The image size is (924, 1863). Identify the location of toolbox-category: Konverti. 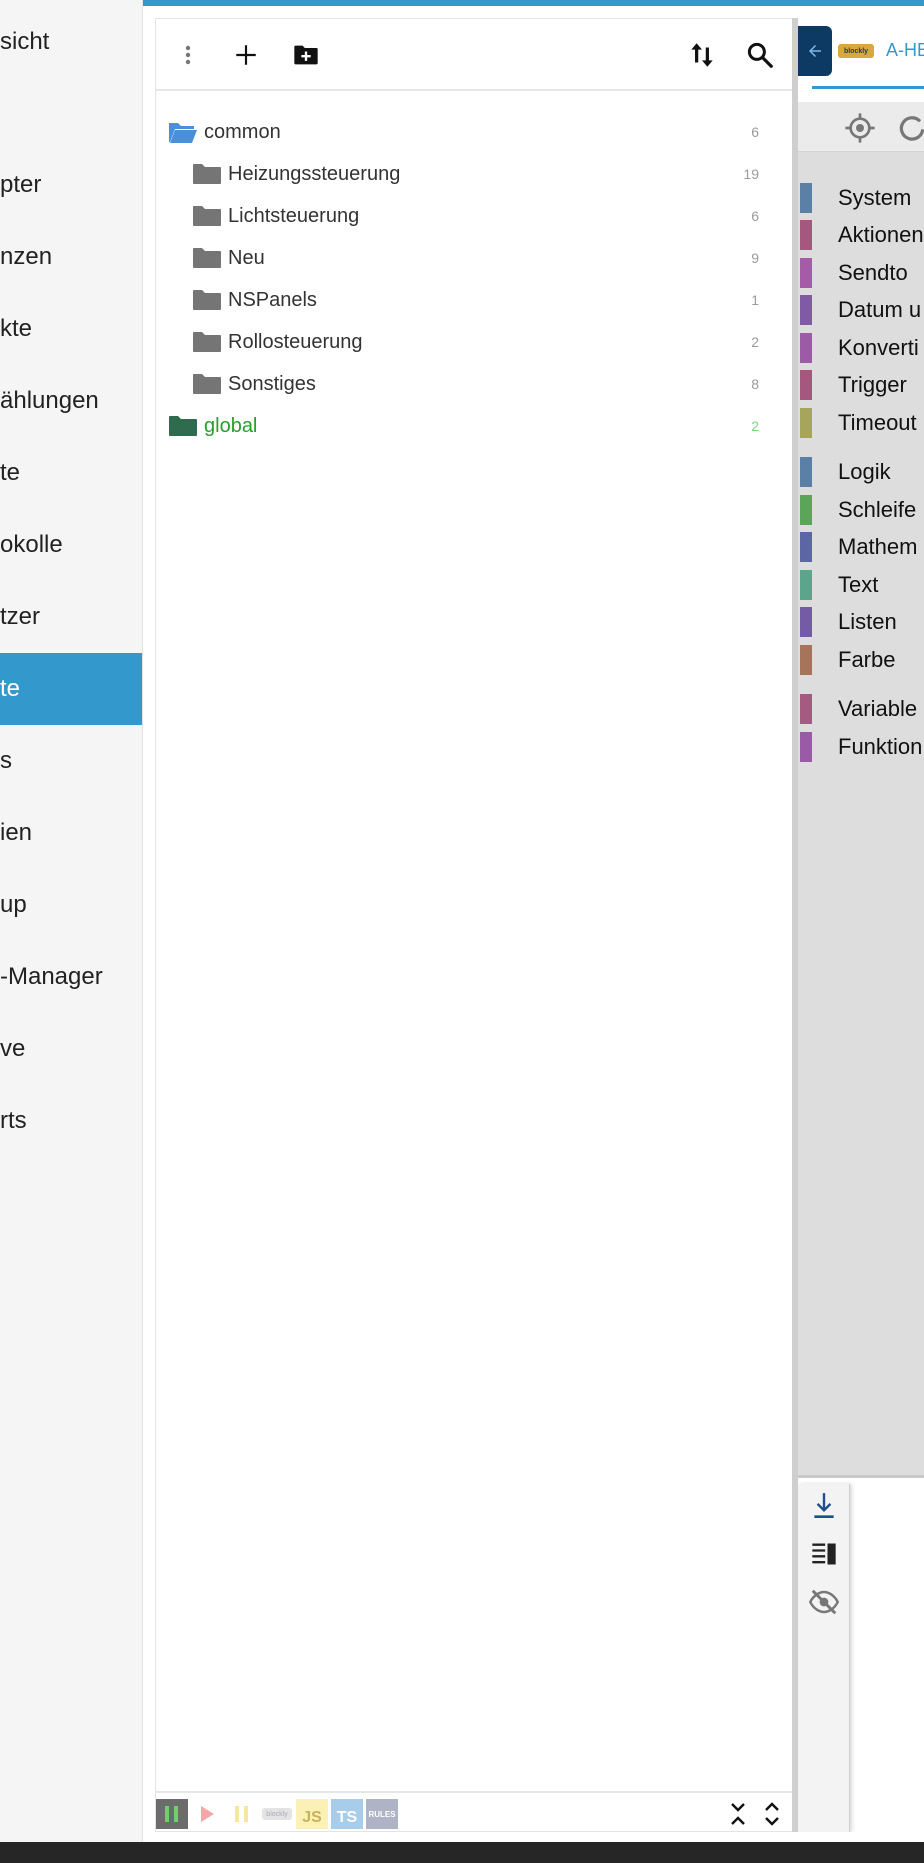
(861, 348).